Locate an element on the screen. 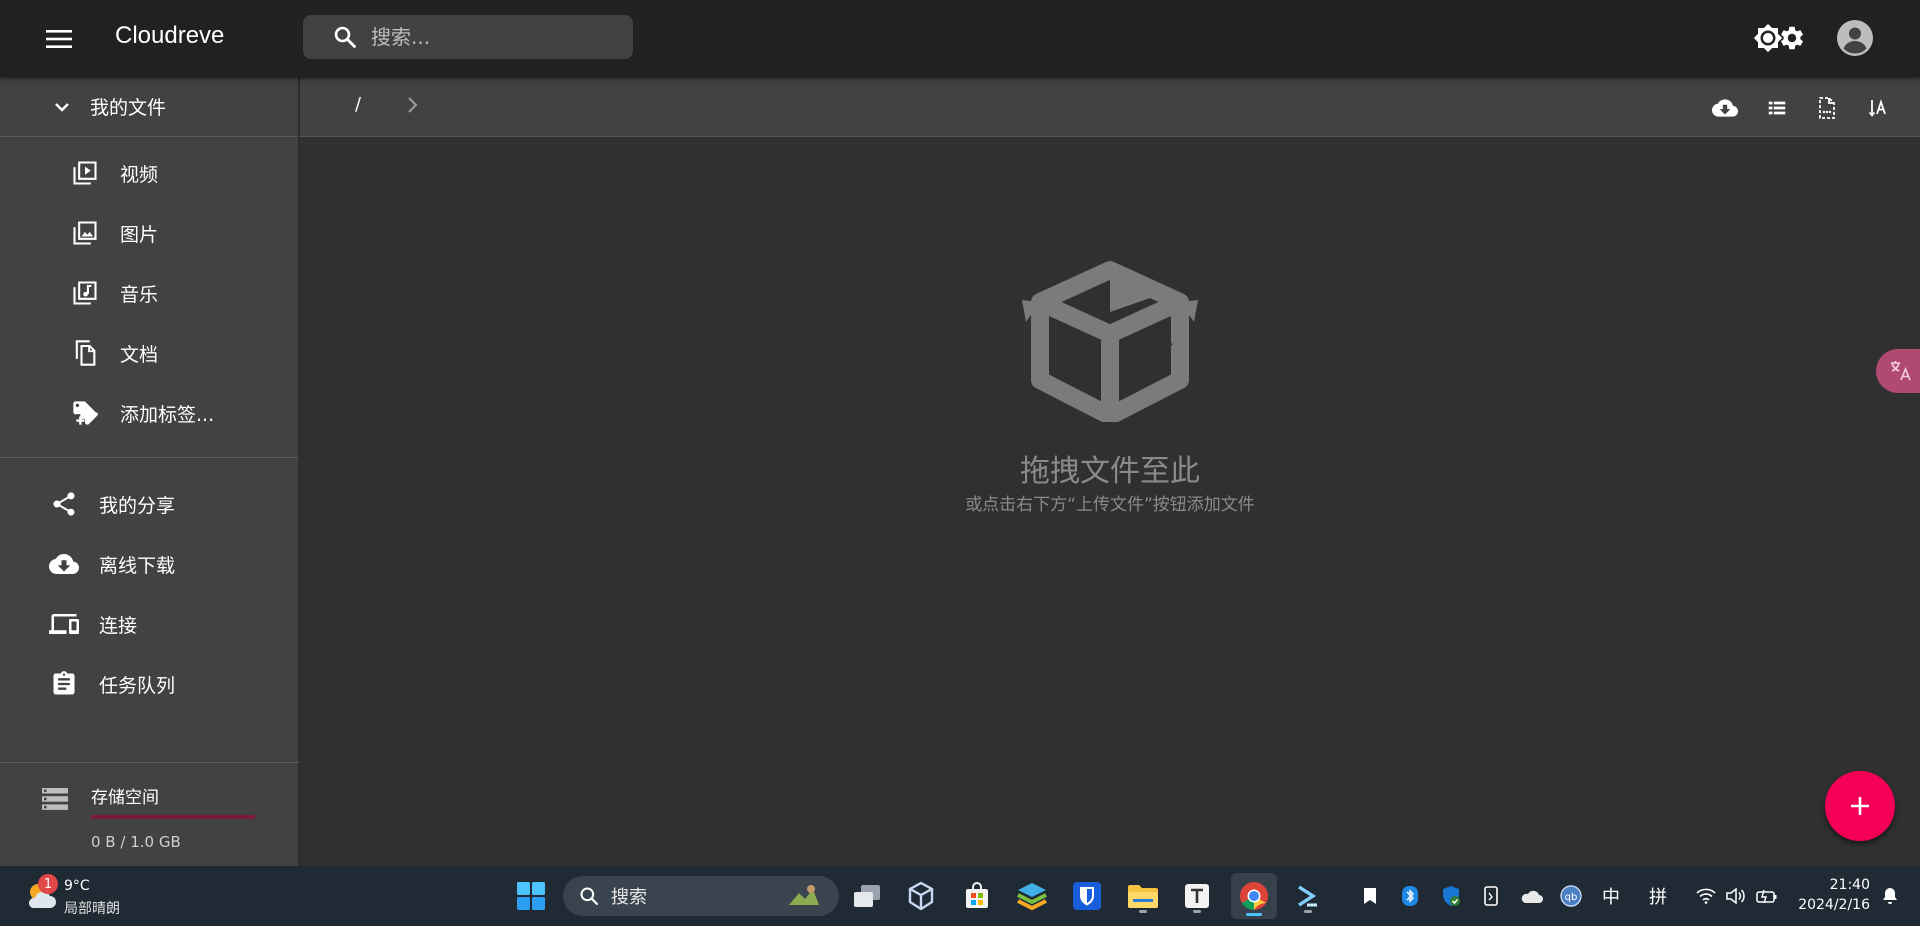 Image resolution: width=1920 pixels, height=926 pixels. tray-usb is located at coordinates (1491, 896).